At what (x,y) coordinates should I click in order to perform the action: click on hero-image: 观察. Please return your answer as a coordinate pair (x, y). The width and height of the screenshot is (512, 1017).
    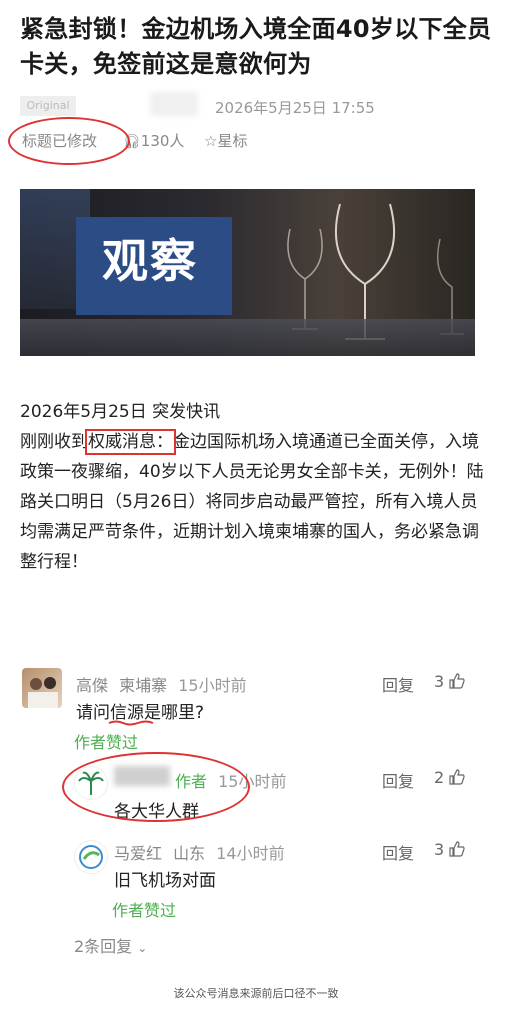
    Looking at the image, I should click on (247, 272).